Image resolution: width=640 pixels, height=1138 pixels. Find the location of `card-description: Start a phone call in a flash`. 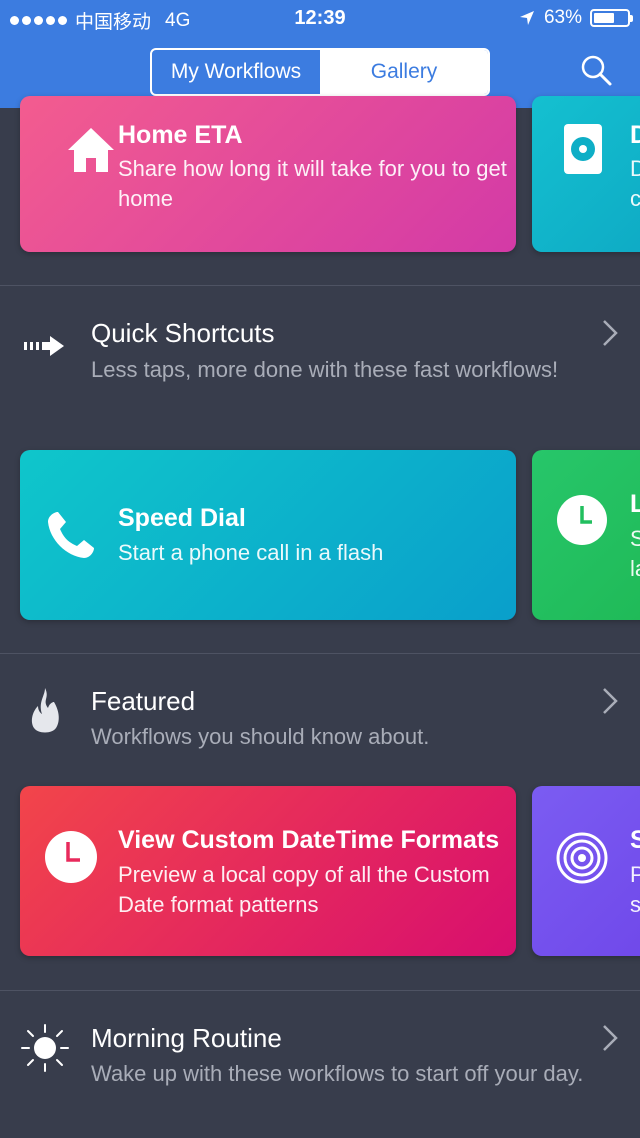

card-description: Start a phone call in a flash is located at coordinates (251, 552).